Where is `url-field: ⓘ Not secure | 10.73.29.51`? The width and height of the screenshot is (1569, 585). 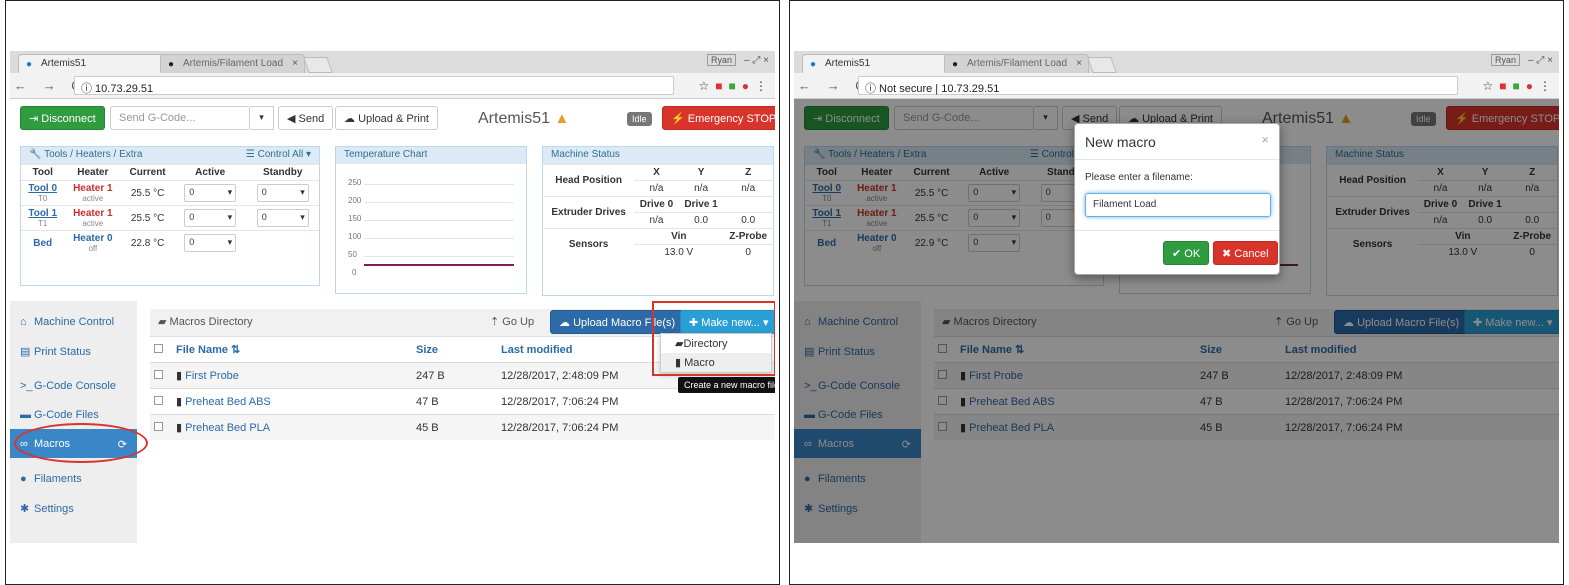 url-field: ⓘ Not secure | 10.73.29.51 is located at coordinates (1158, 85).